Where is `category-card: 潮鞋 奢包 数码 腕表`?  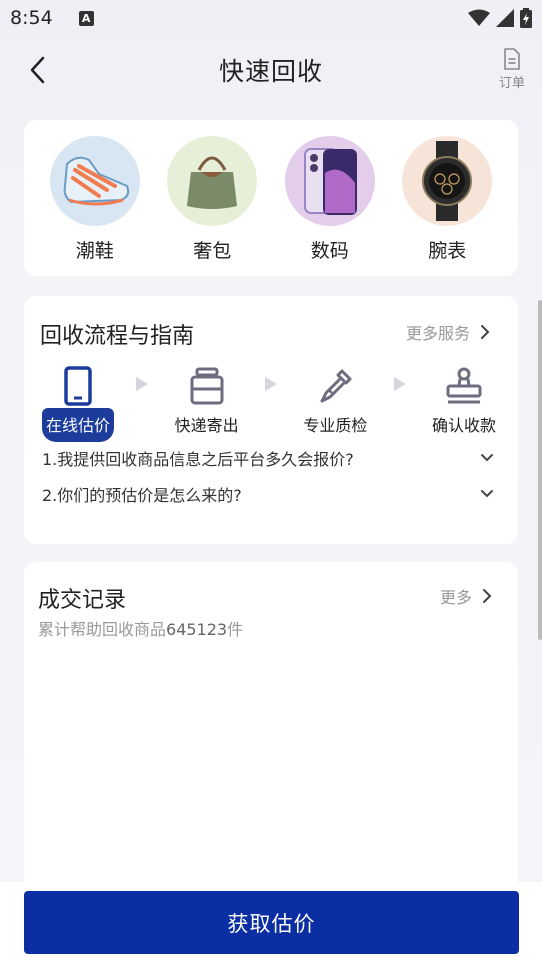 category-card: 潮鞋 奢包 数码 腕表 is located at coordinates (271, 198).